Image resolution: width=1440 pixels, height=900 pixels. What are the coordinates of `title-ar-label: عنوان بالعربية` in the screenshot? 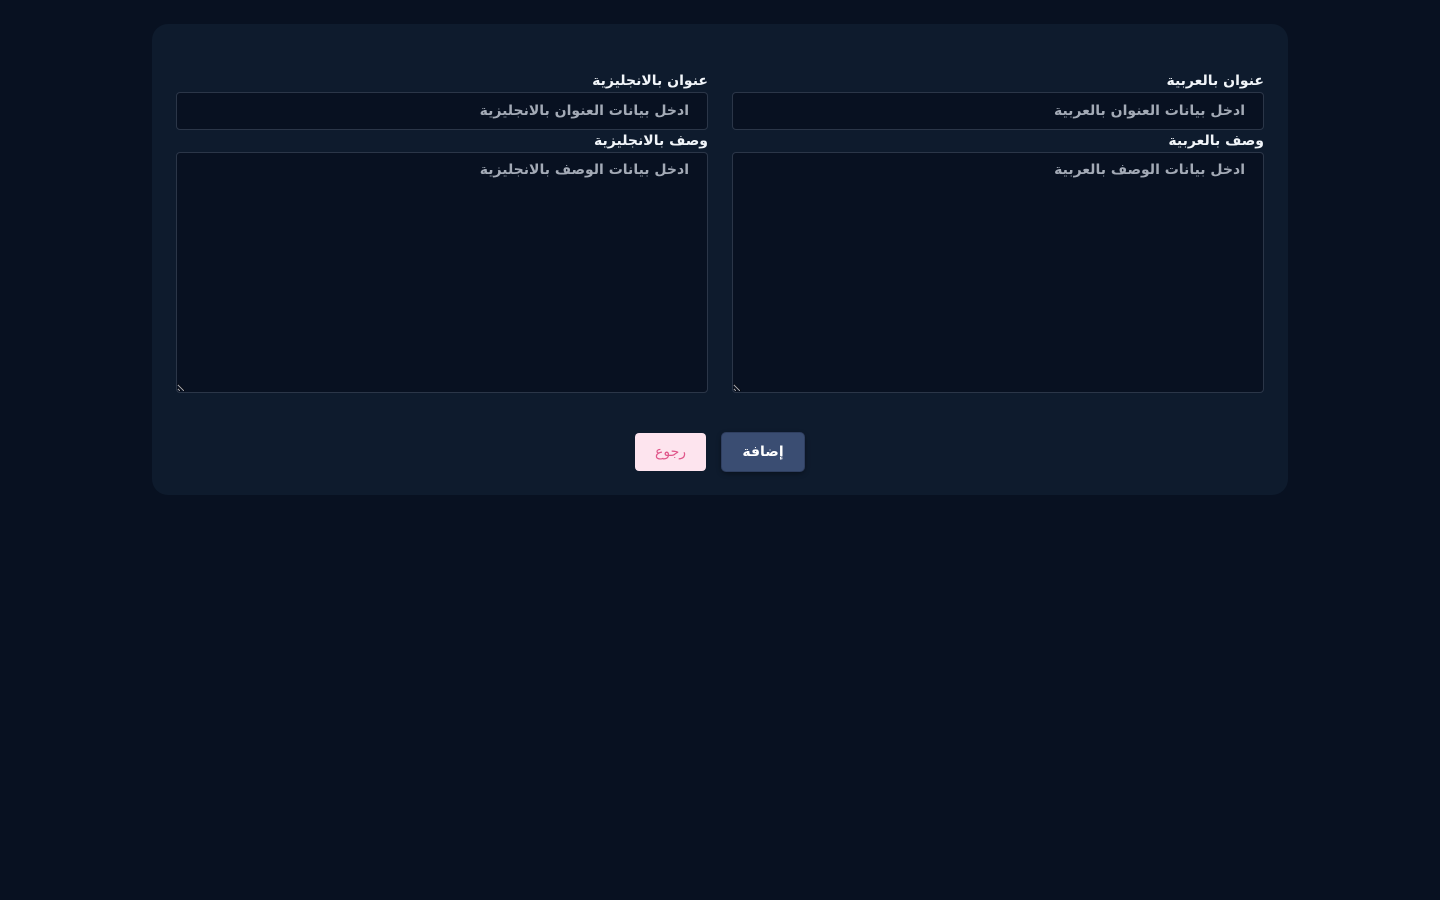 It's located at (1215, 81).